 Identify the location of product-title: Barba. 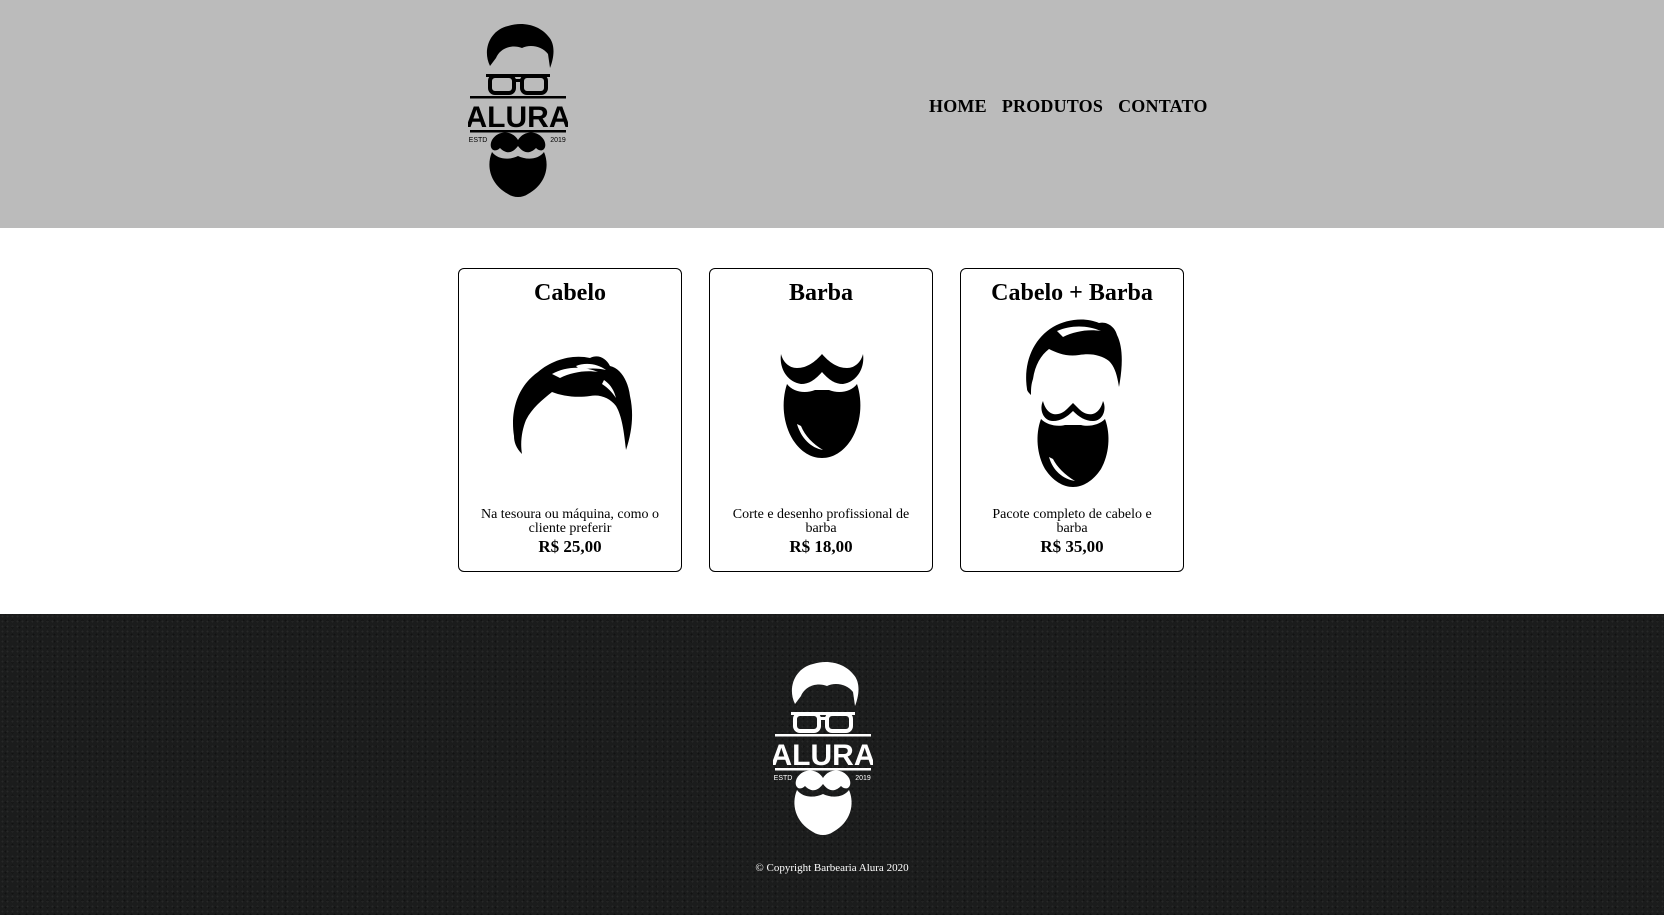
(820, 293).